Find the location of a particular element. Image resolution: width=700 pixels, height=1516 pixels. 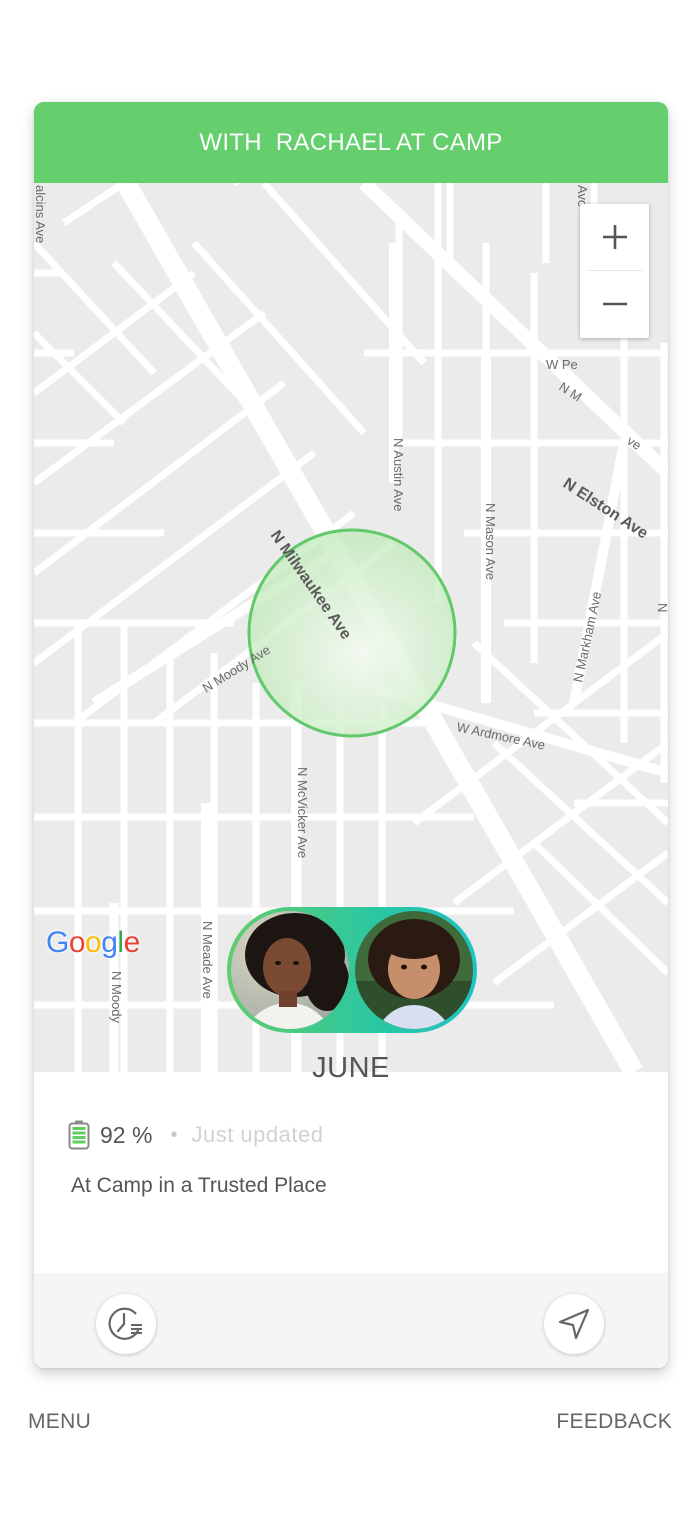

avatar-group is located at coordinates (352, 970).